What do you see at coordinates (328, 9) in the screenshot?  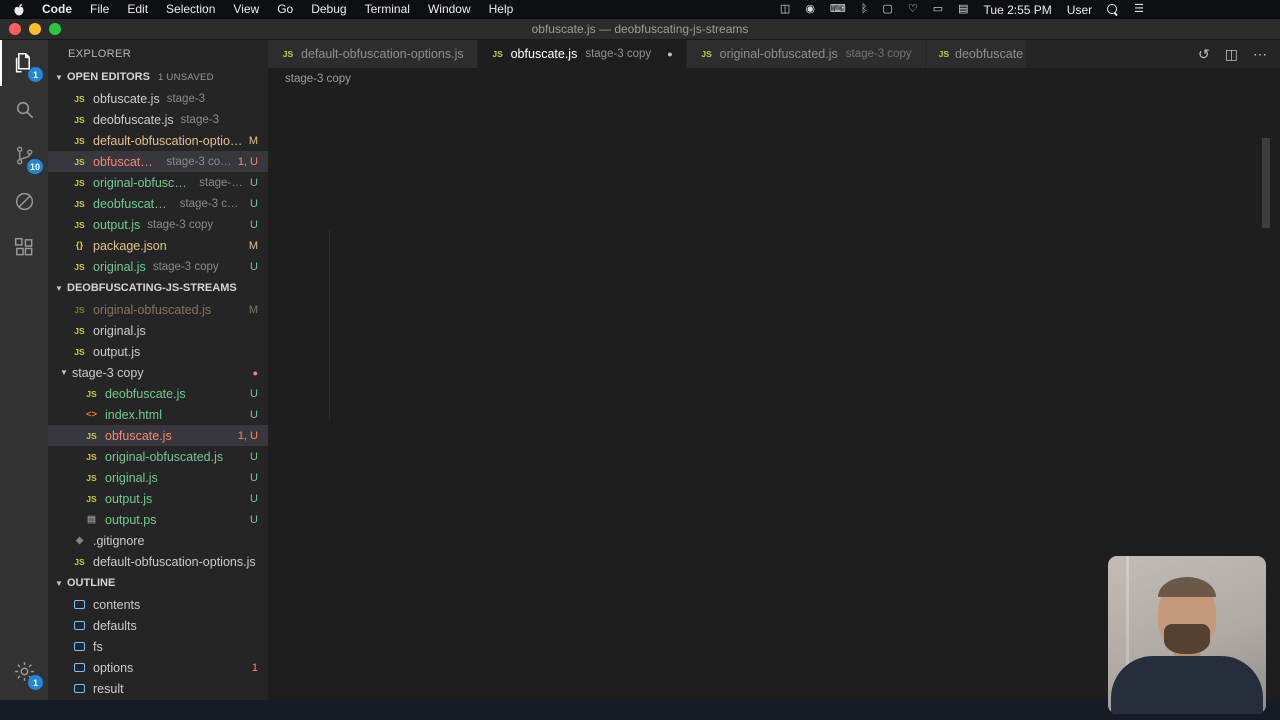 I see `menu-item-debug: Debug` at bounding box center [328, 9].